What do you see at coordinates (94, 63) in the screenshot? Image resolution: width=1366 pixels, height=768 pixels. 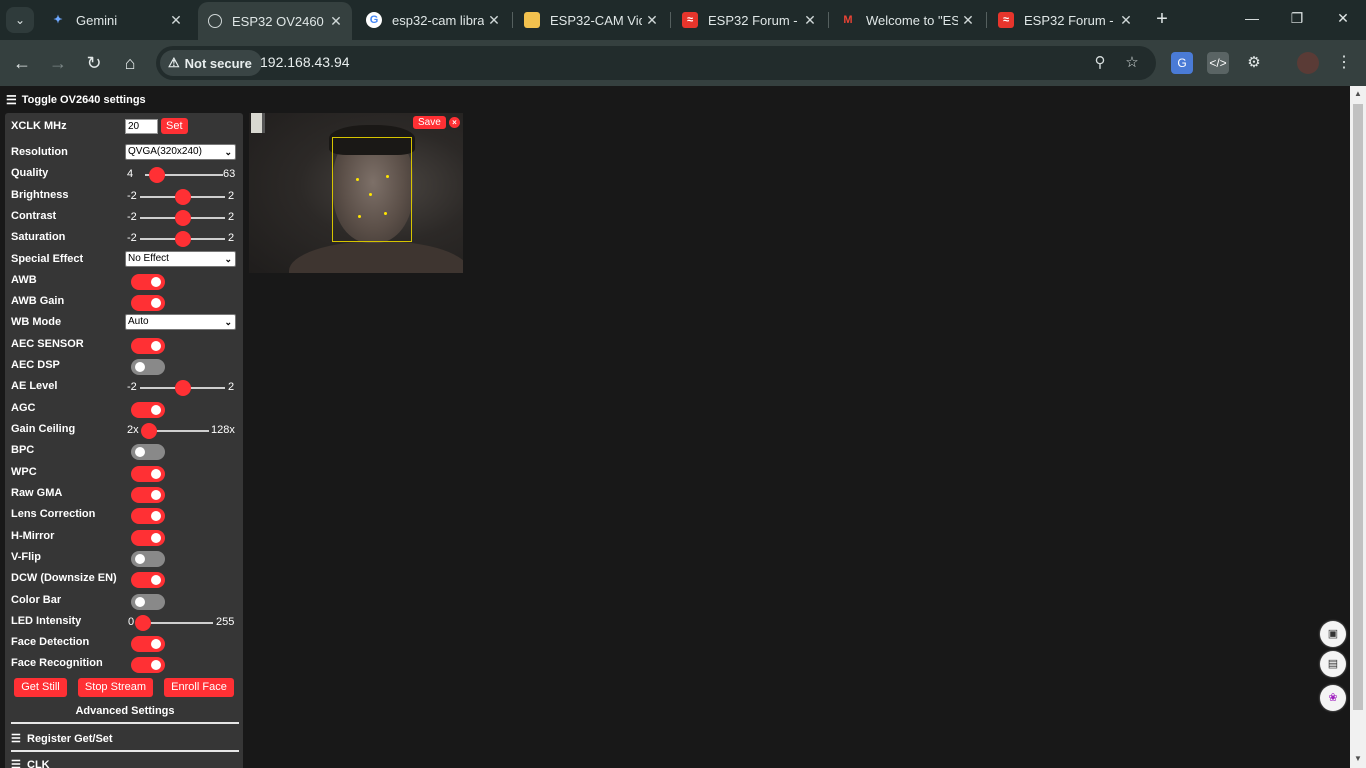 I see `reload-button: ↻` at bounding box center [94, 63].